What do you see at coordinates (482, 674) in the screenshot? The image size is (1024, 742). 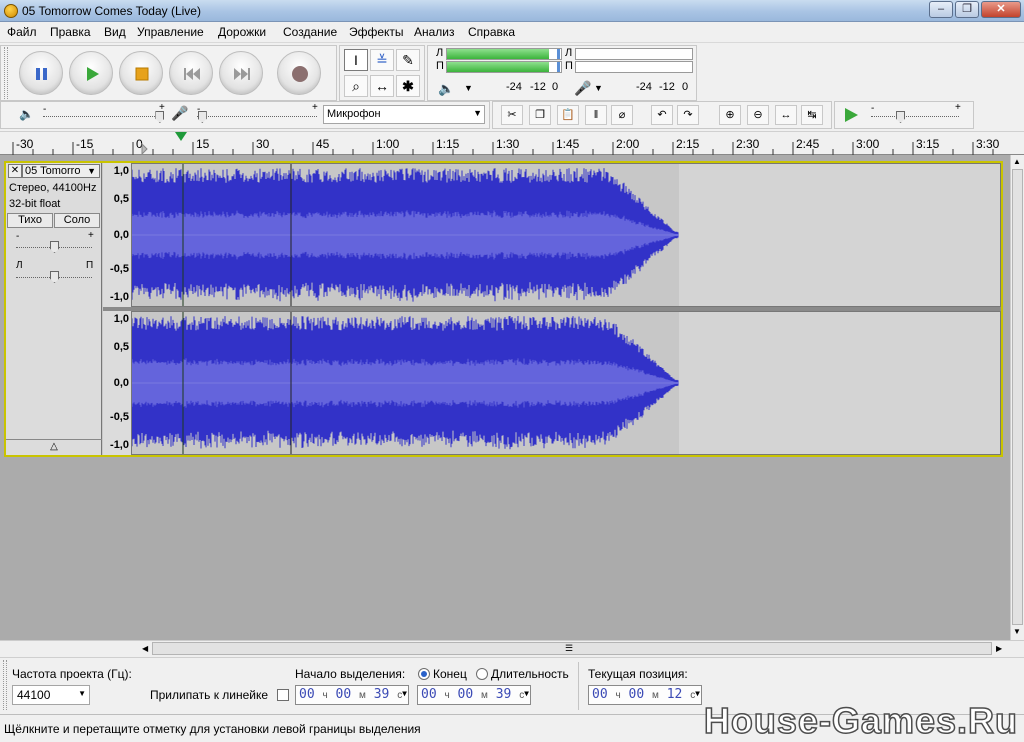 I see `length-radio` at bounding box center [482, 674].